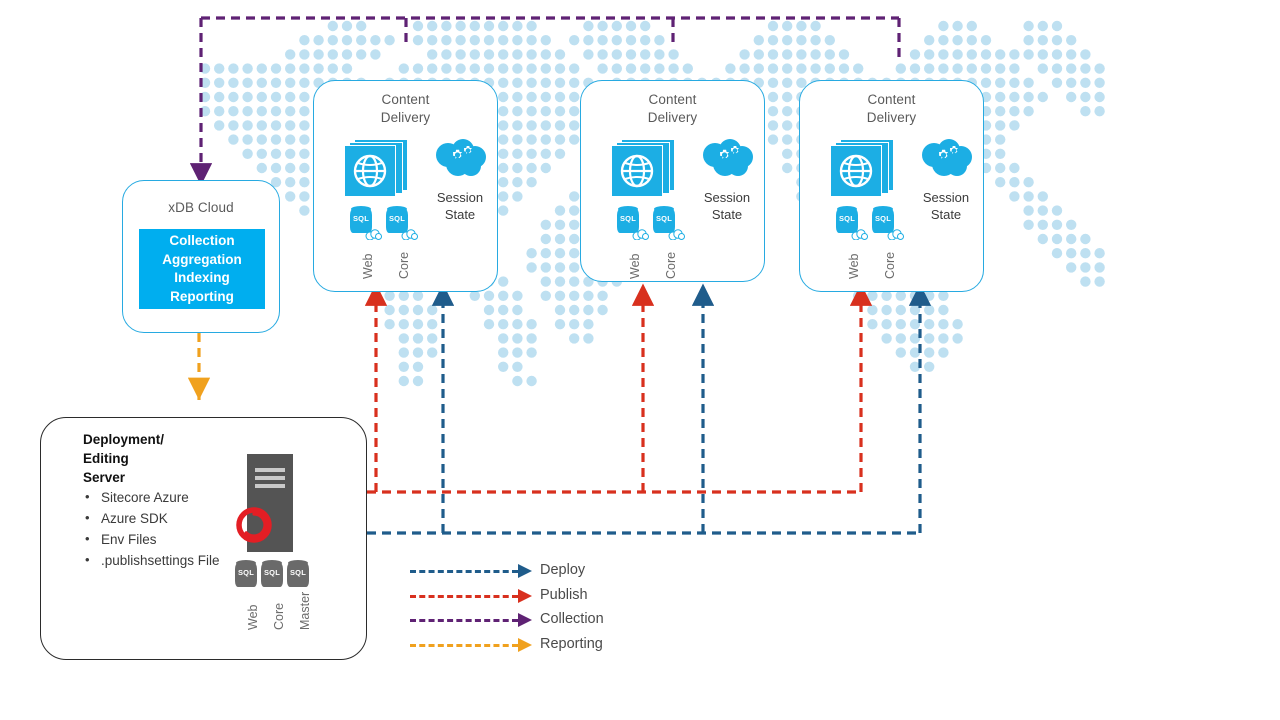  I want to click on legend-line-publish, so click(464, 596).